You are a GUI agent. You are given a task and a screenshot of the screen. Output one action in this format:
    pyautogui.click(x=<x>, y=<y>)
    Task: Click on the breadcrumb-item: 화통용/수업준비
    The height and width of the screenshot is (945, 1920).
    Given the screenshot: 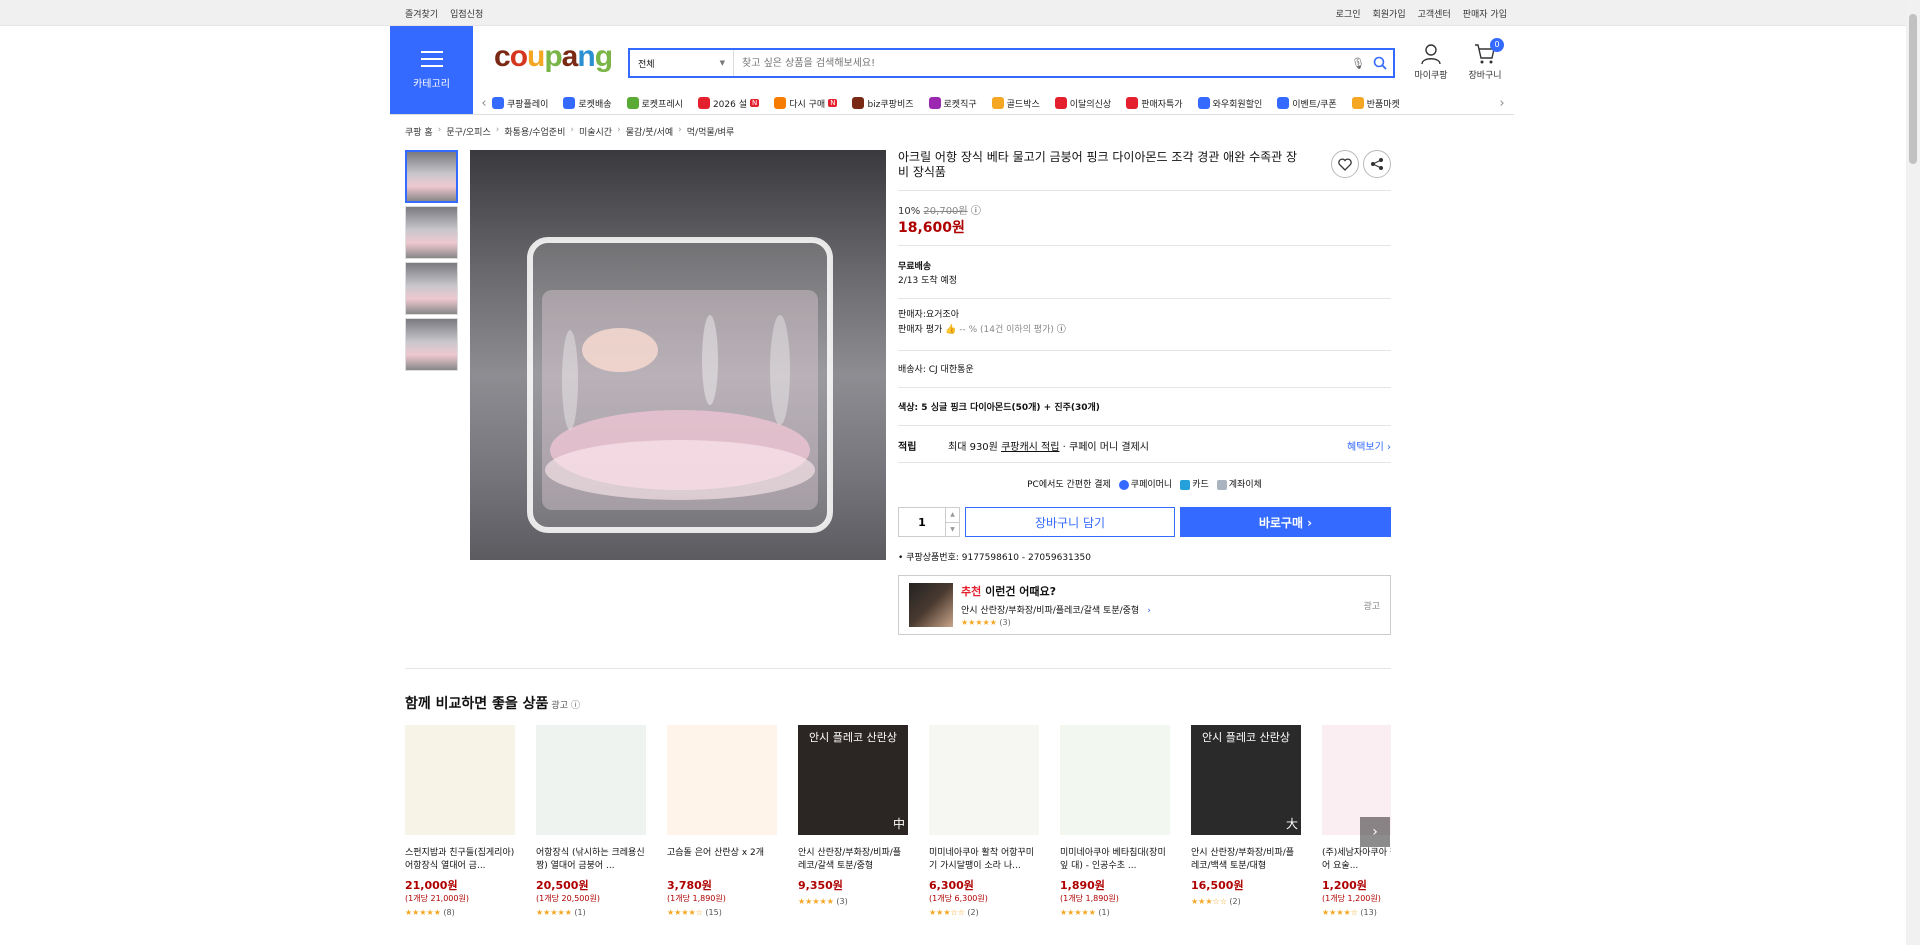 What is the action you would take?
    pyautogui.click(x=534, y=131)
    